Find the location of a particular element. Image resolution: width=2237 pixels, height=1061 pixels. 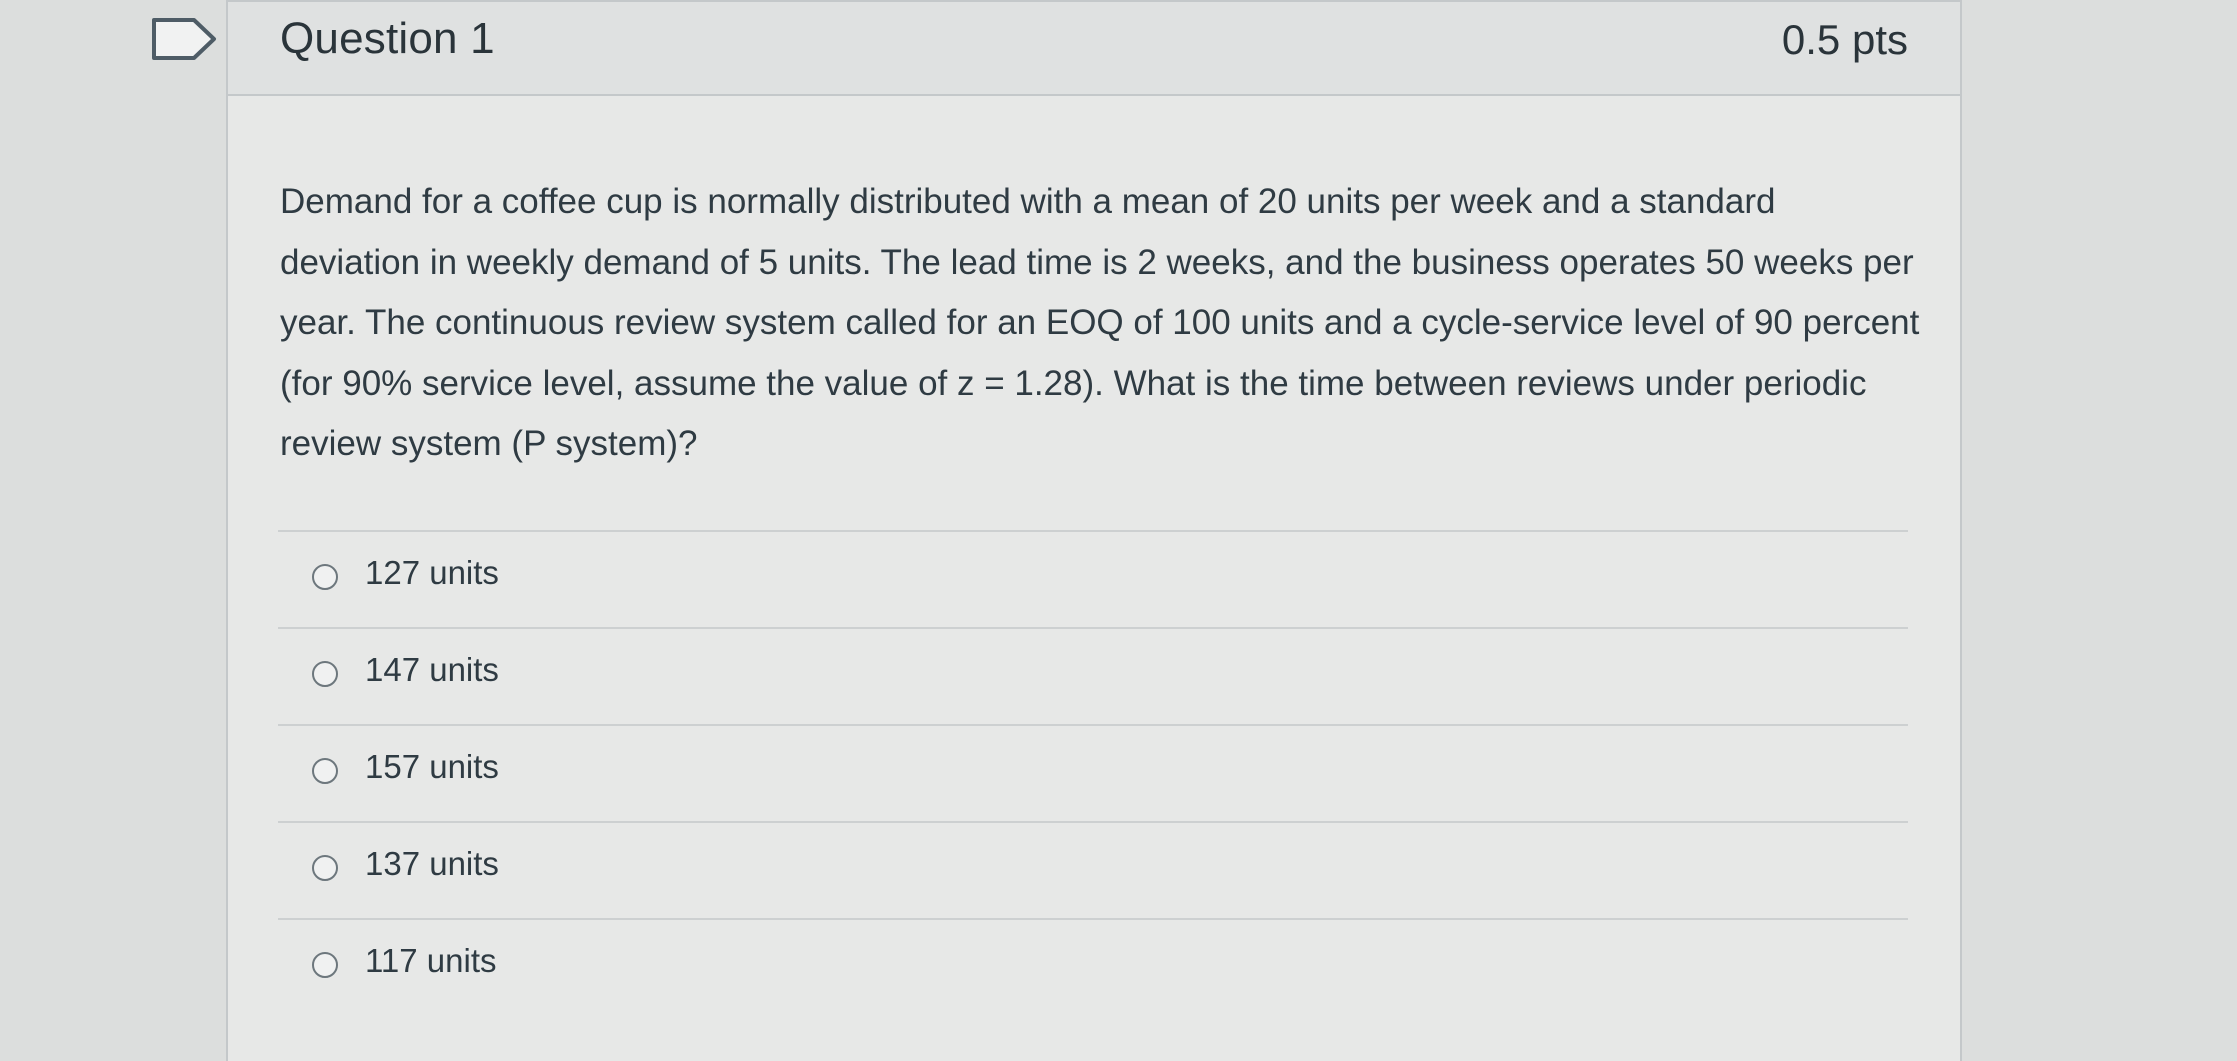

question-title: Question 1 is located at coordinates (387, 38).